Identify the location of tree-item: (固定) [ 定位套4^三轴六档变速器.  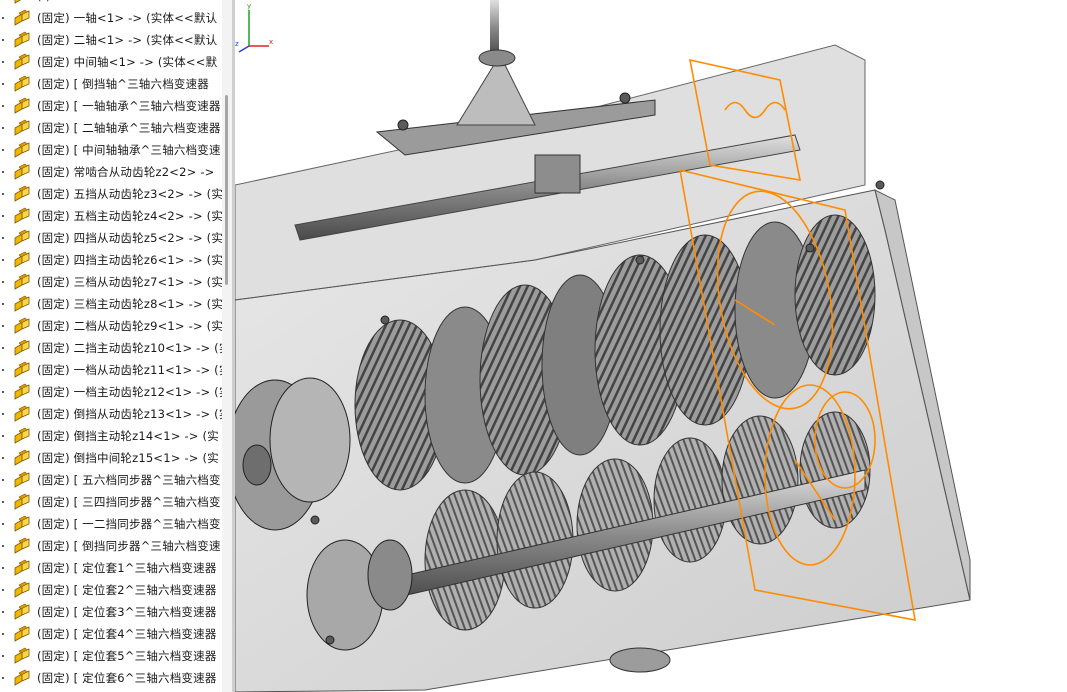
(115, 634).